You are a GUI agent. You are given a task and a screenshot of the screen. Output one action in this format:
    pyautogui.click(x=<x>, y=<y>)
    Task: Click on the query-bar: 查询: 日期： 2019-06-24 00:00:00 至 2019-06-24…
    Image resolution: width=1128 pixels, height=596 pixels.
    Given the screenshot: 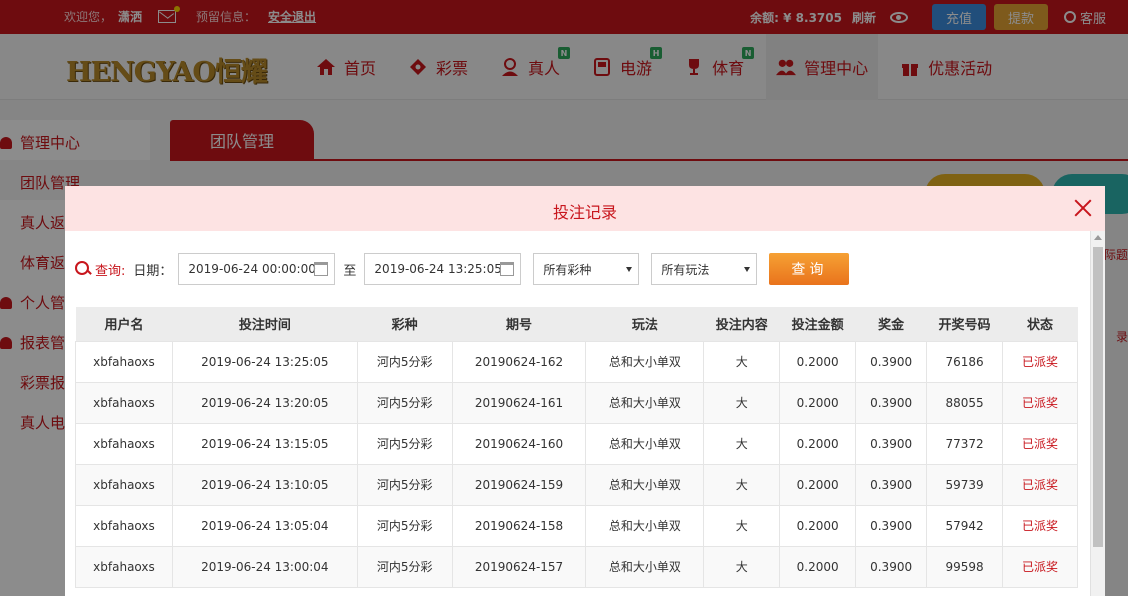 What is the action you would take?
    pyautogui.click(x=462, y=269)
    